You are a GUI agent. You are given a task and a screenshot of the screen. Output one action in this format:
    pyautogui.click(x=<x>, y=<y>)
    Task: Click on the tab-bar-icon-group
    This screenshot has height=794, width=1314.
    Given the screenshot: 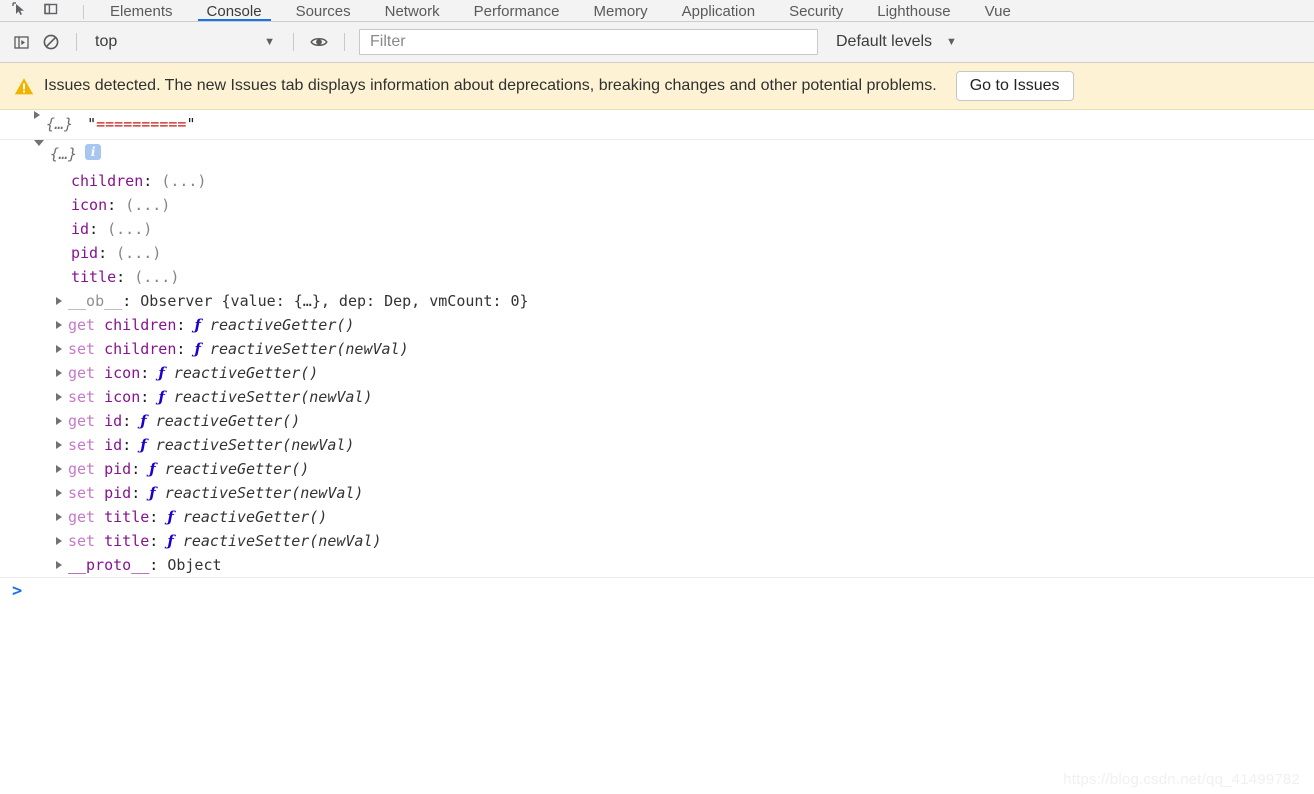 What is the action you would take?
    pyautogui.click(x=46, y=10)
    